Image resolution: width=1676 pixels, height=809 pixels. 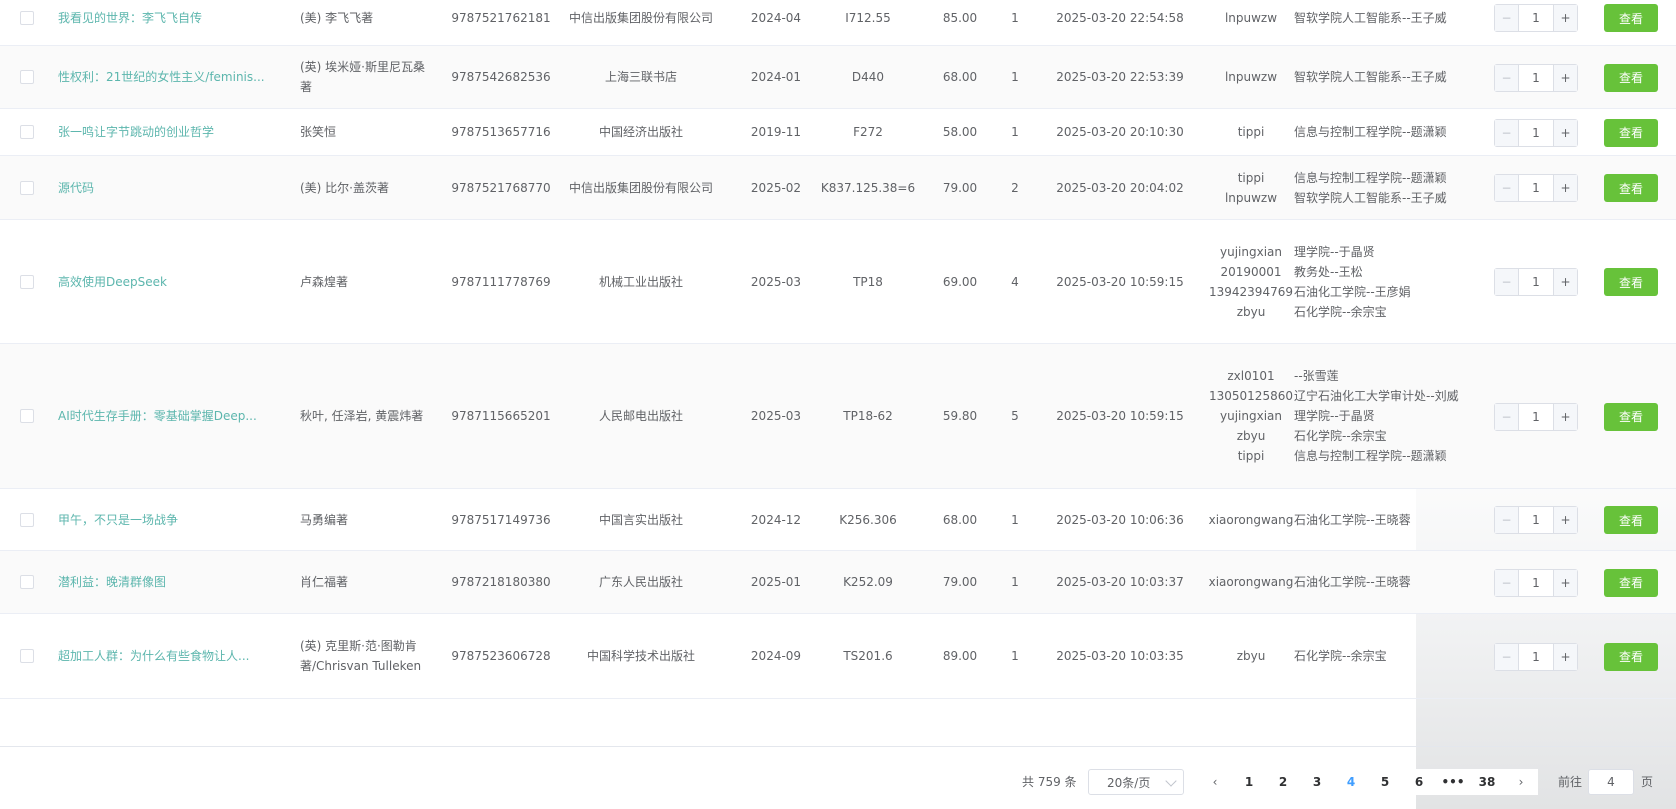 I want to click on cell-isbn: 9787513657716, so click(x=501, y=132).